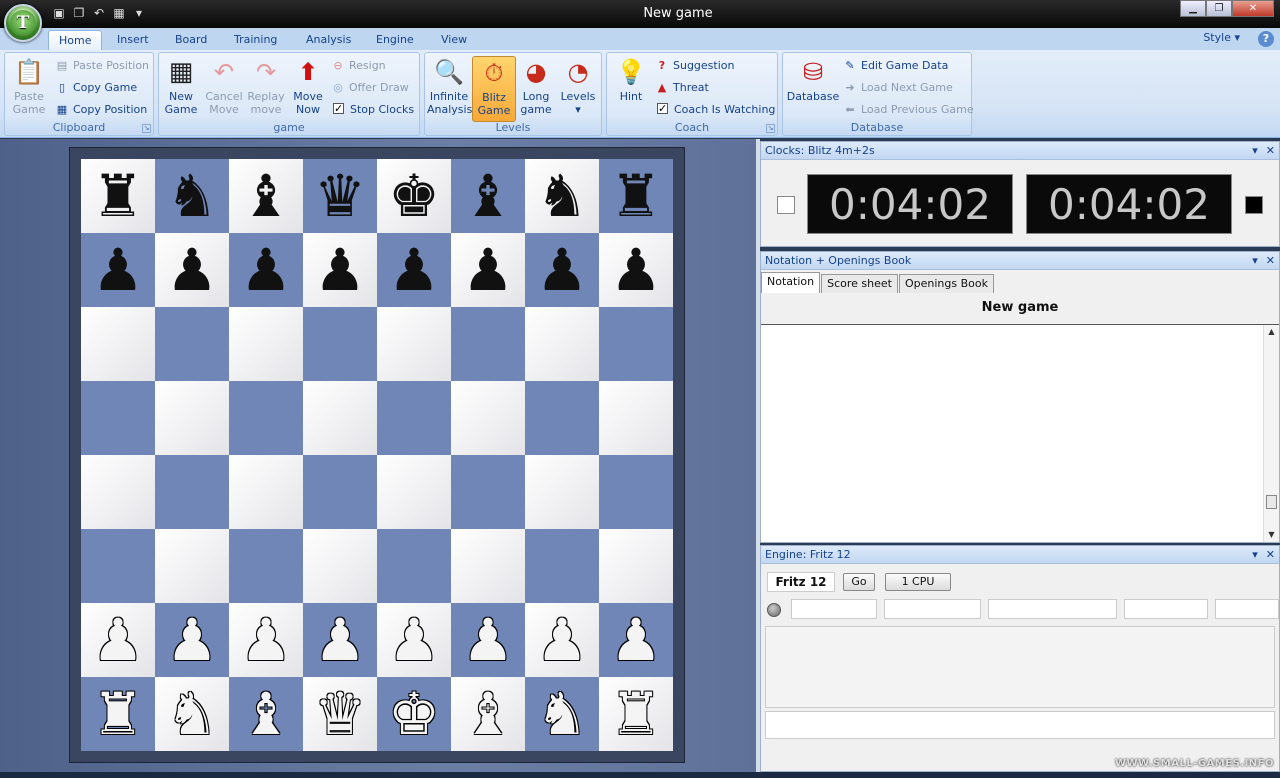 This screenshot has height=778, width=1280. I want to click on square-c6, so click(266, 344).